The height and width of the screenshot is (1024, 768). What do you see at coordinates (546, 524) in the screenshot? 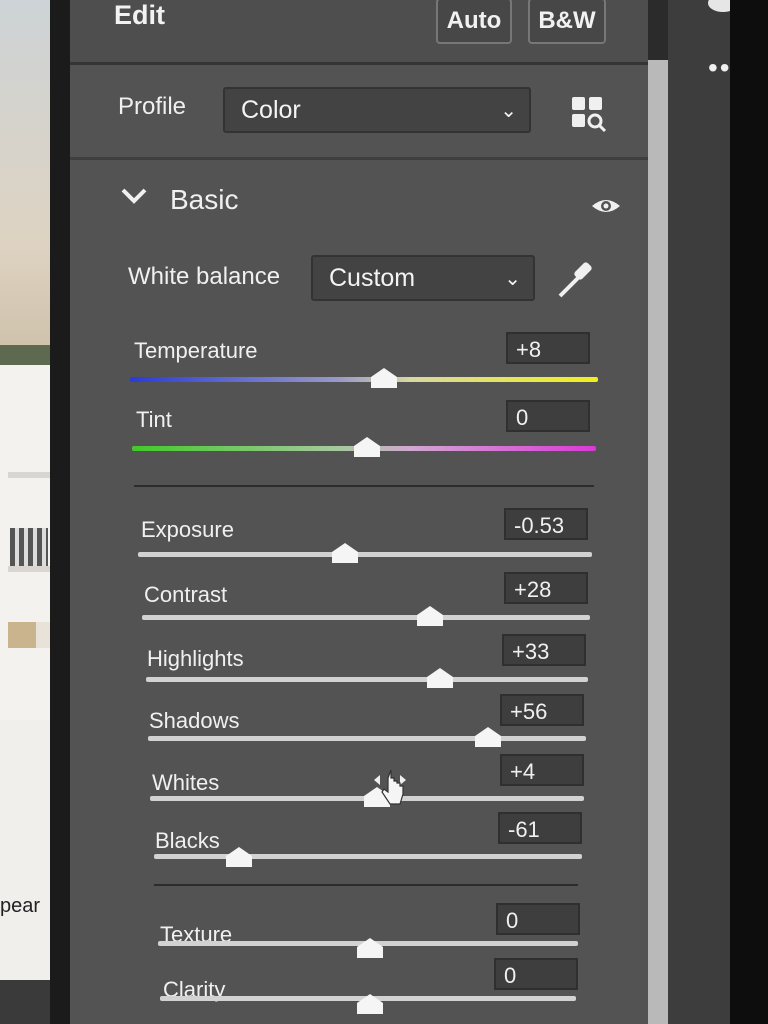
I see `exposure-value: -0.53` at bounding box center [546, 524].